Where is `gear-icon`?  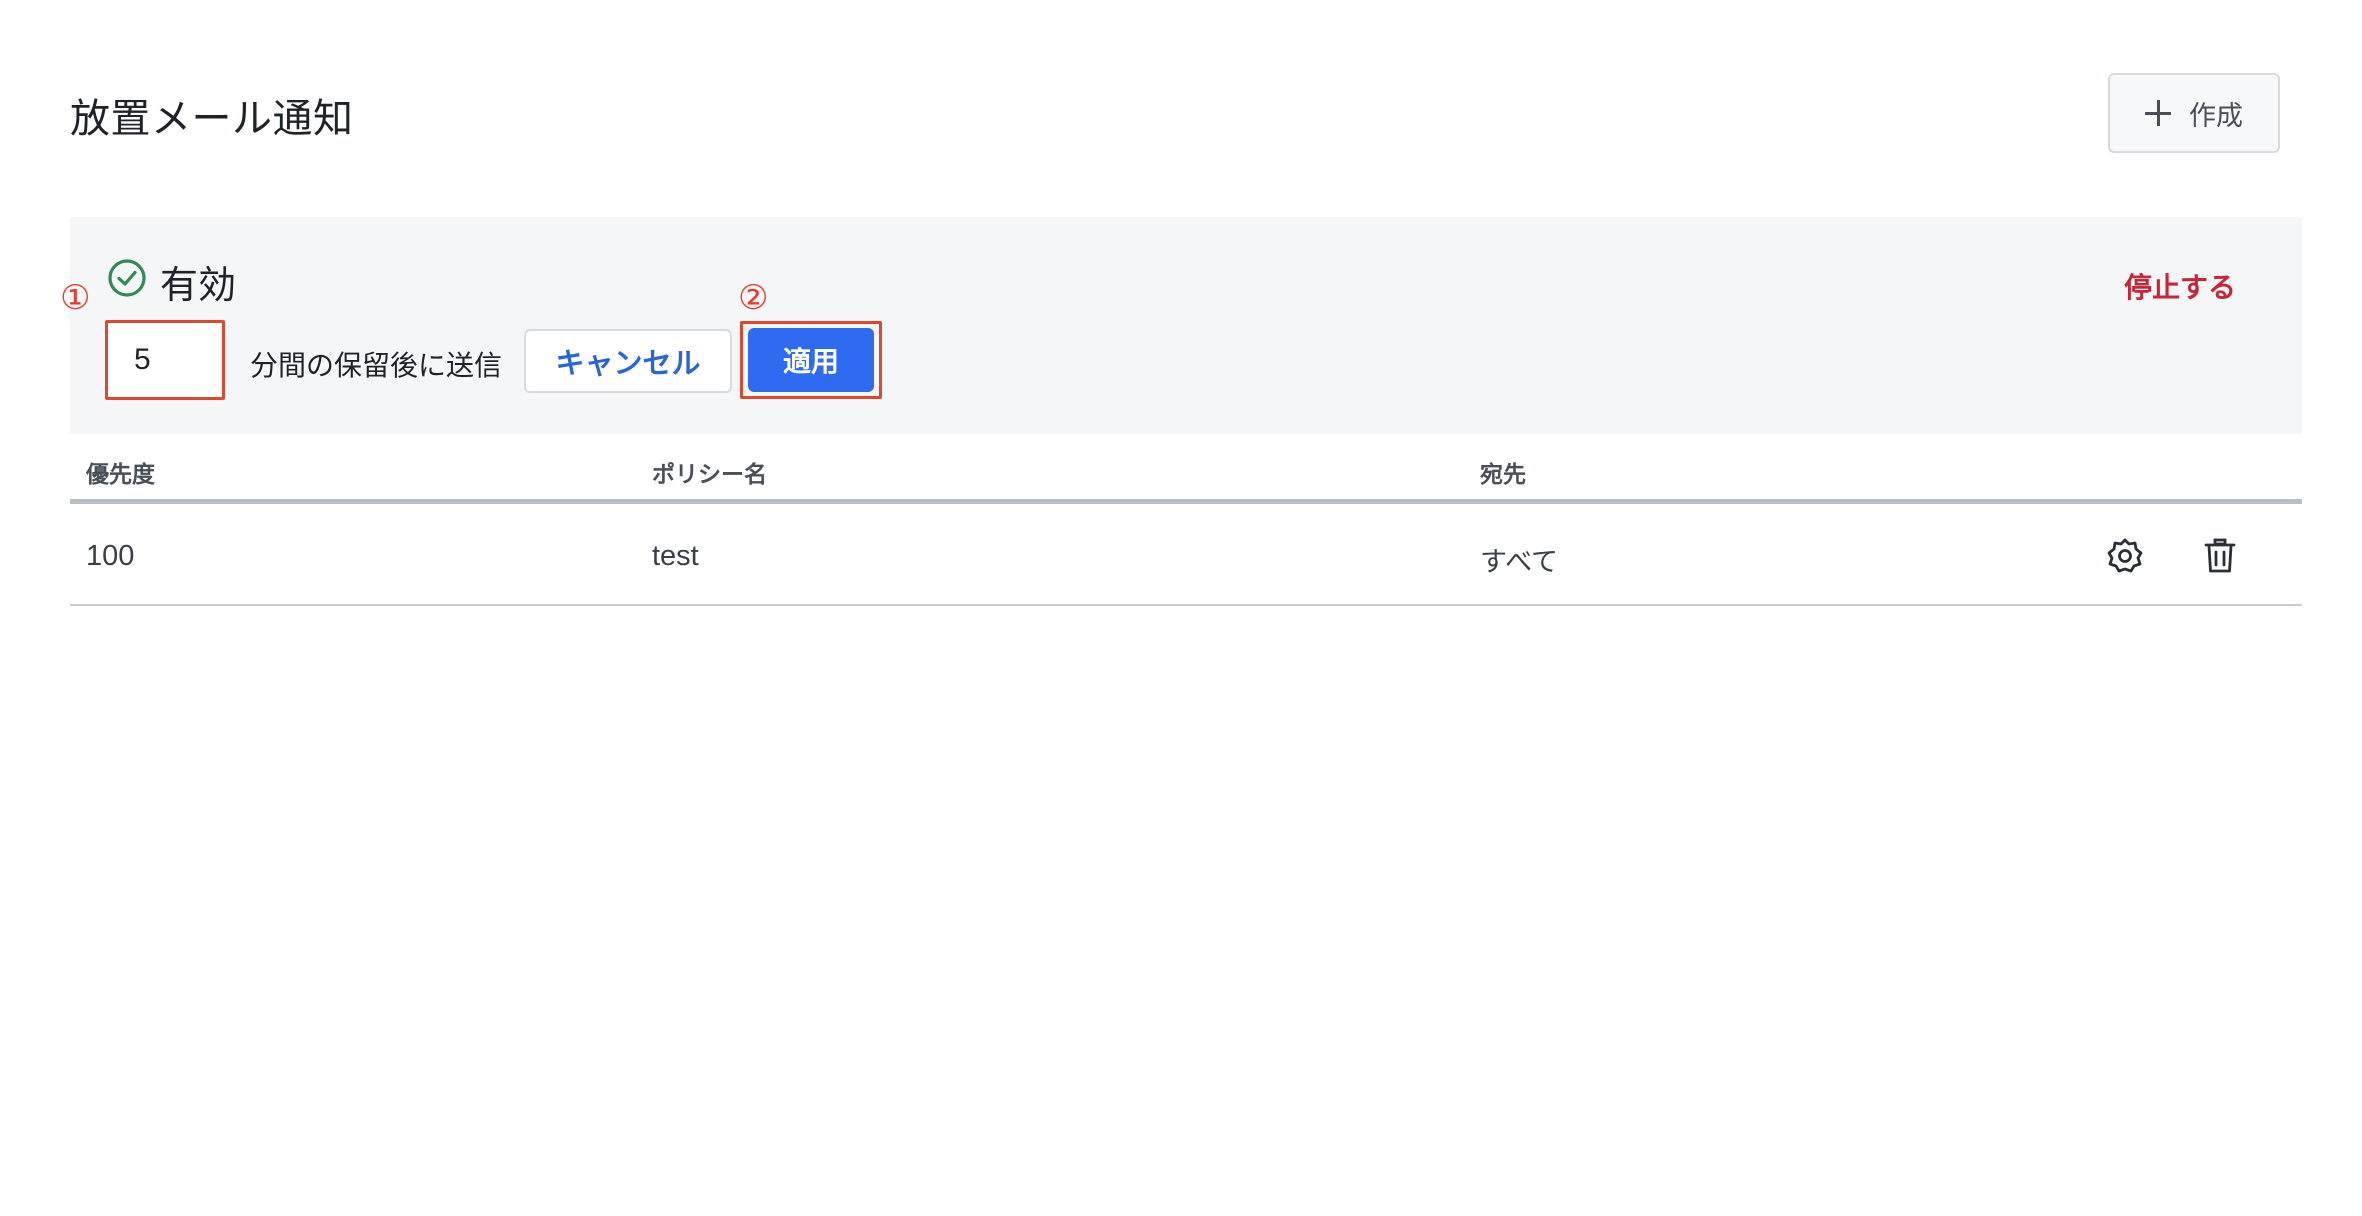 gear-icon is located at coordinates (2125, 555).